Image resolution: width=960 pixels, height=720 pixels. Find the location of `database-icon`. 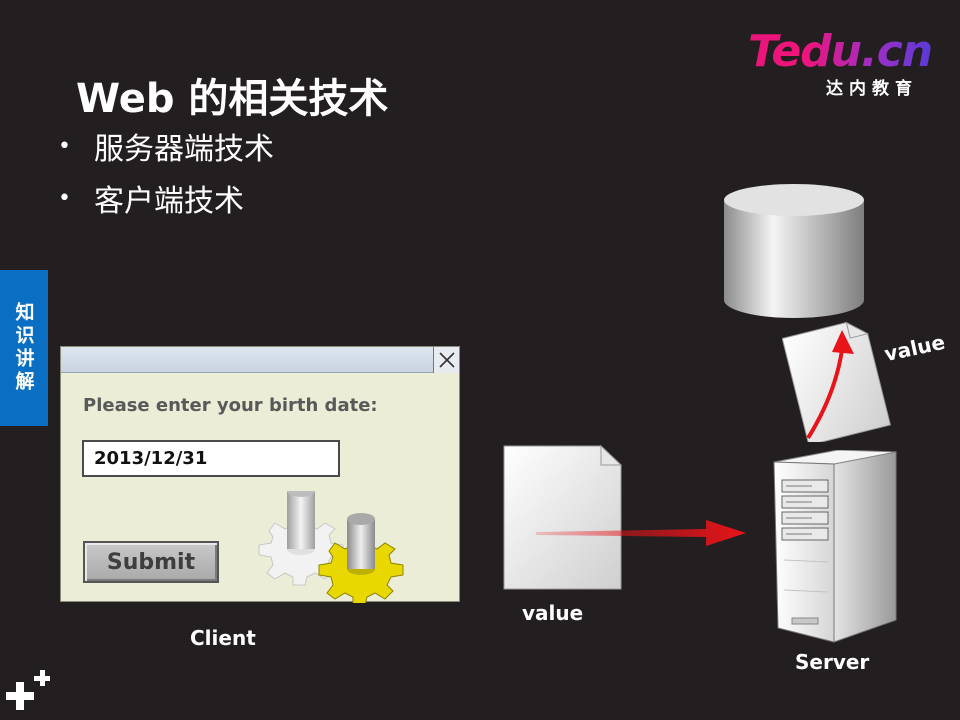

database-icon is located at coordinates (794, 251).